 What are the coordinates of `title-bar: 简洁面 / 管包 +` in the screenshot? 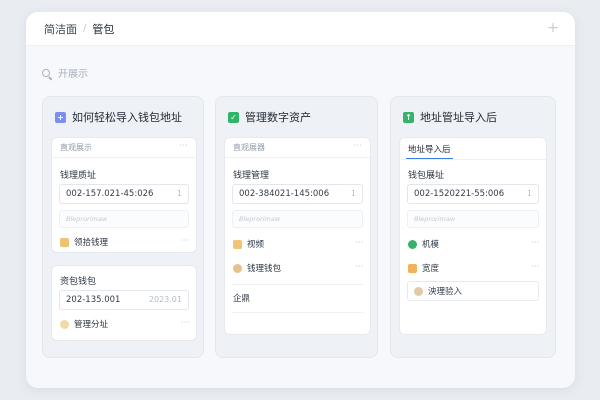 It's located at (300, 29).